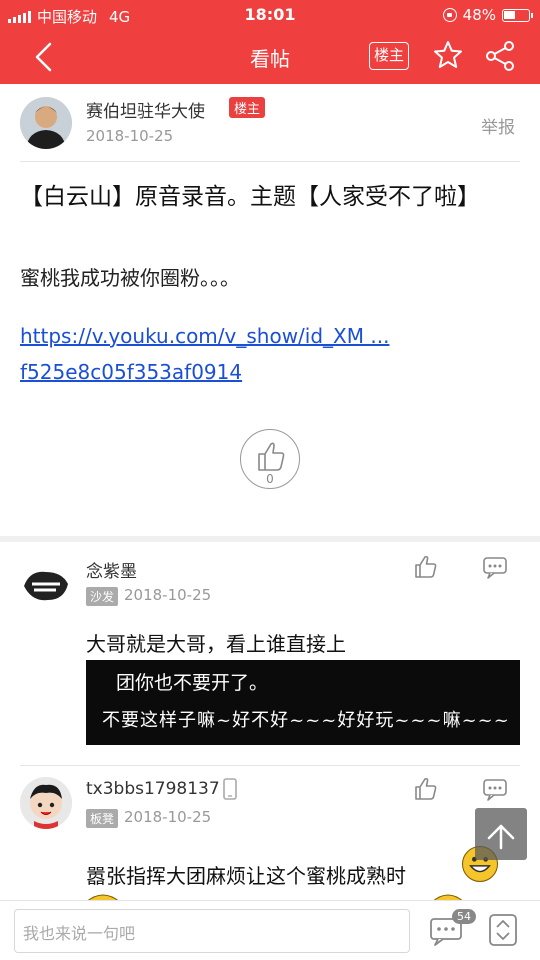 This screenshot has height=960, width=540. What do you see at coordinates (500, 56) in the screenshot?
I see `share-icon` at bounding box center [500, 56].